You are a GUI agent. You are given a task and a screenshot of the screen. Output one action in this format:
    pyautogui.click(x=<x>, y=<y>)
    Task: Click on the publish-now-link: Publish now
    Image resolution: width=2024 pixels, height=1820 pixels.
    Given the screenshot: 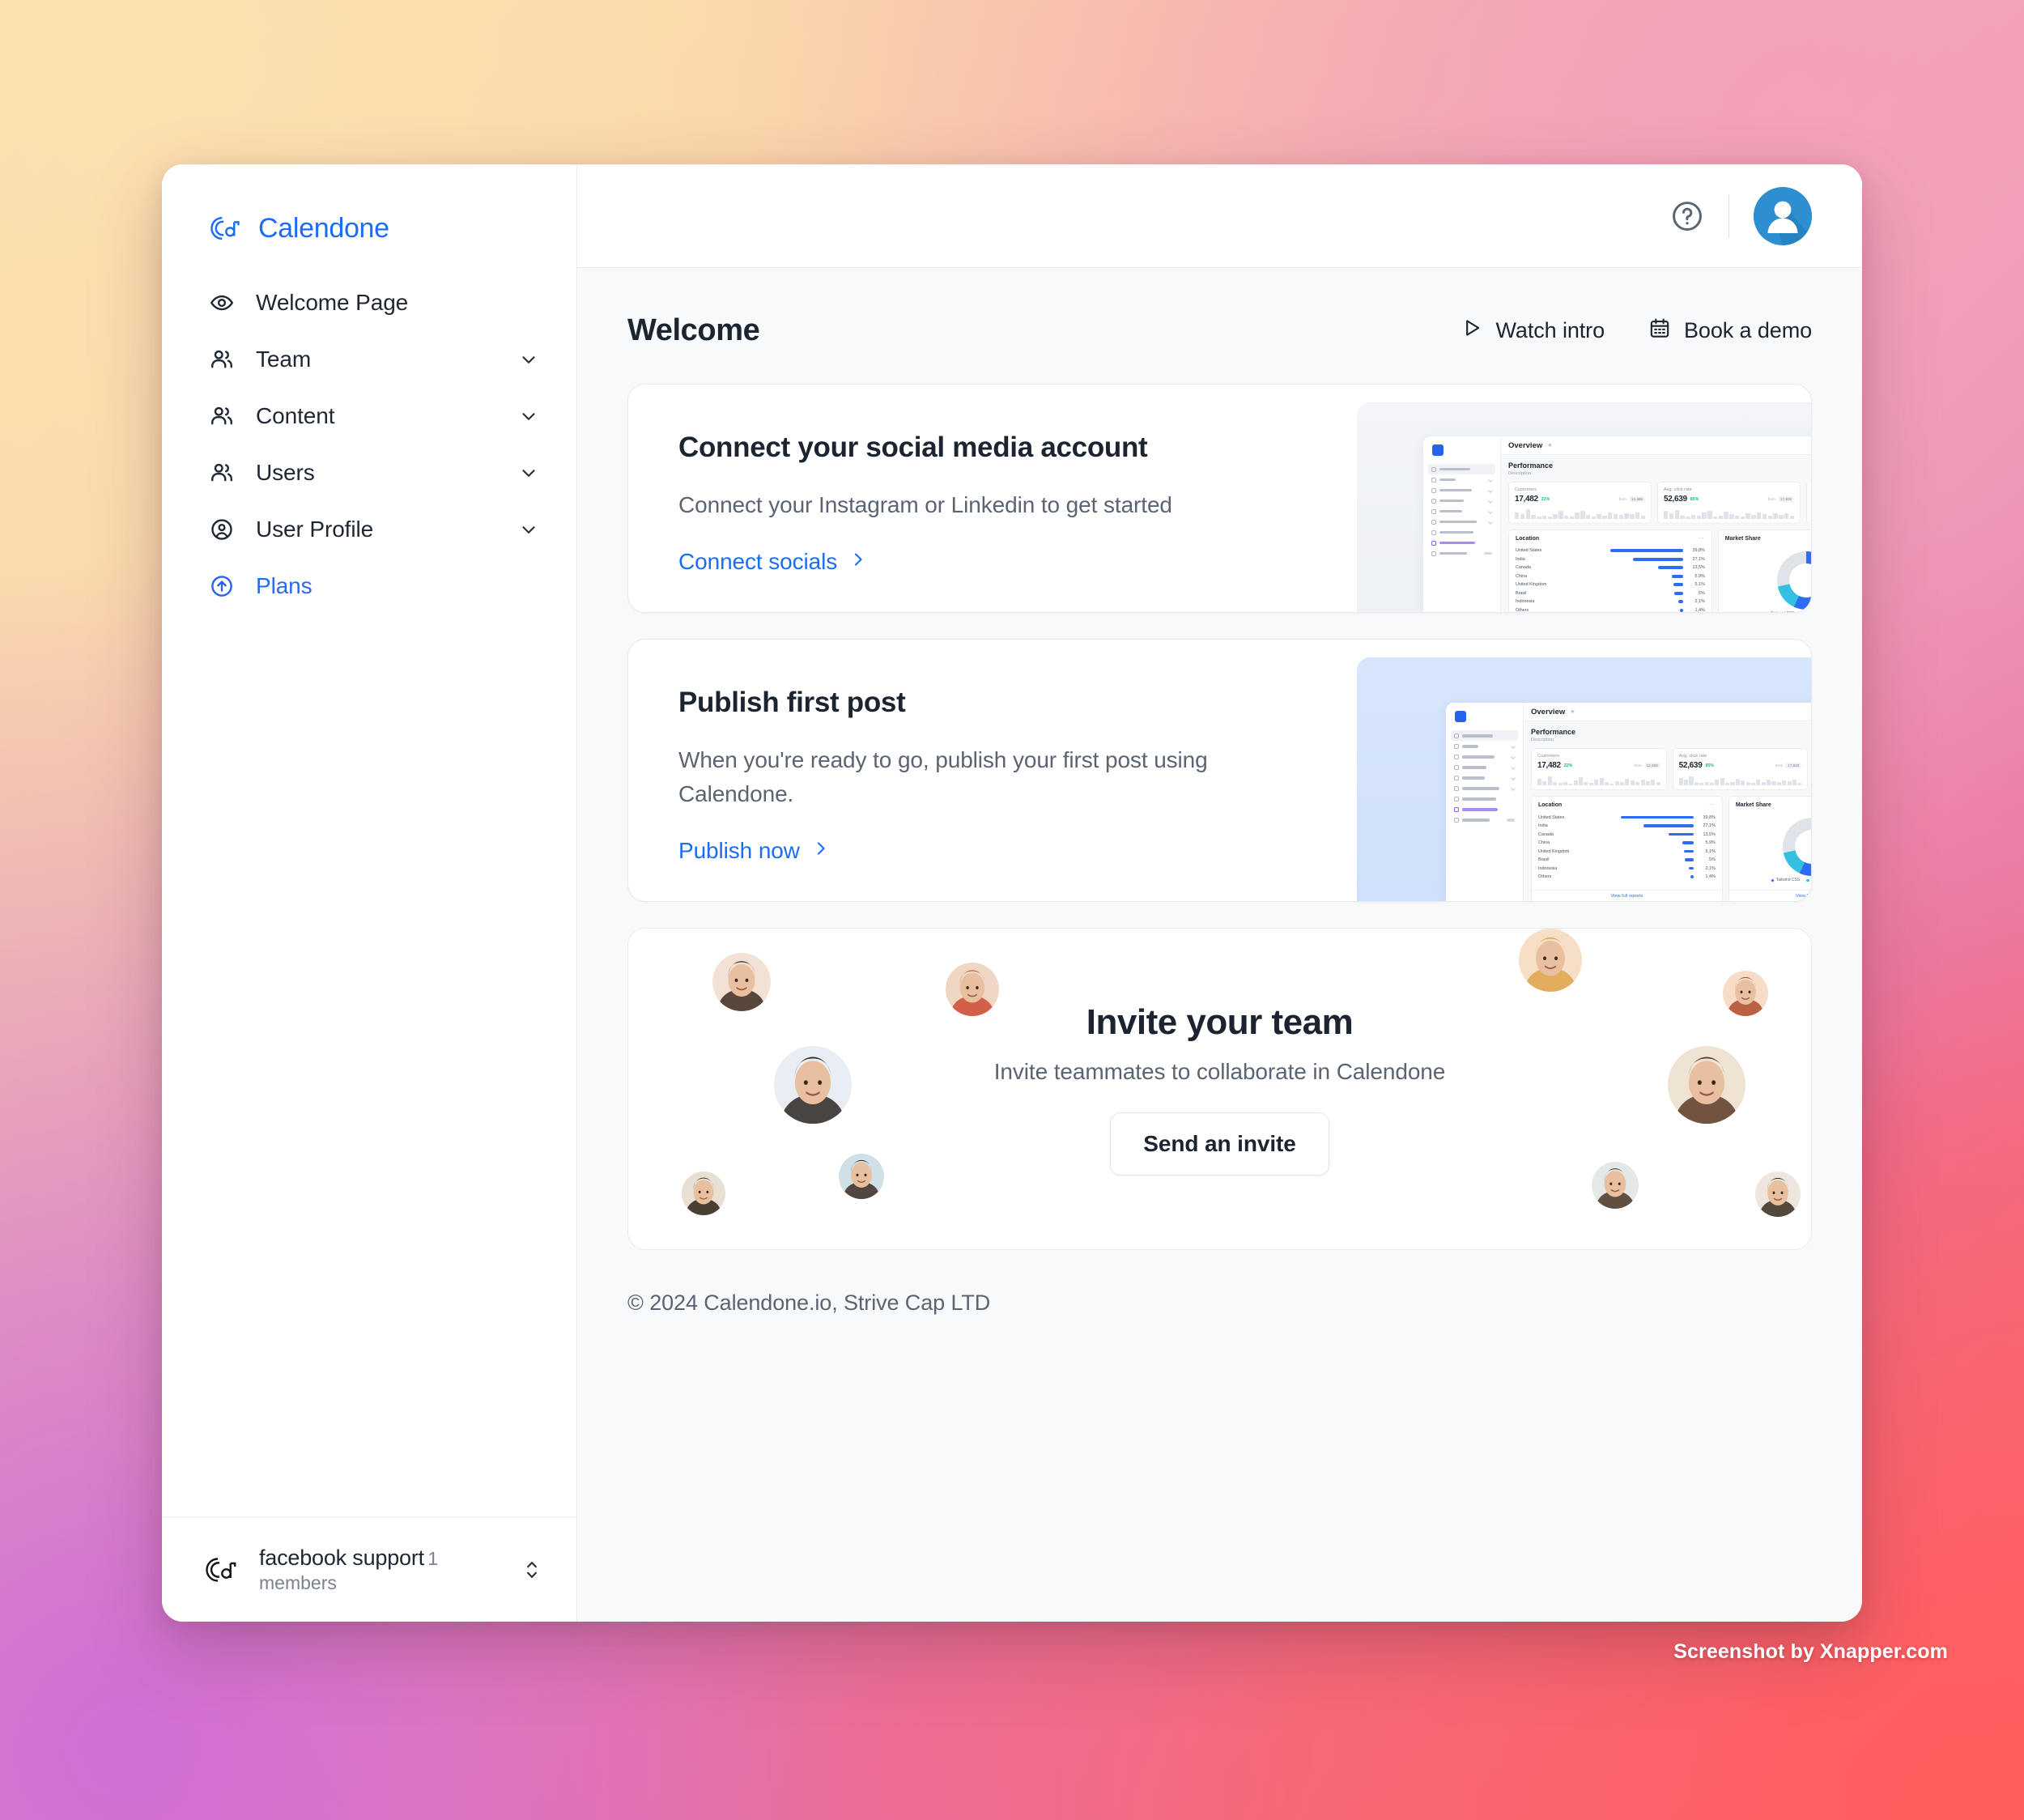 What is the action you would take?
    pyautogui.click(x=1017, y=851)
    